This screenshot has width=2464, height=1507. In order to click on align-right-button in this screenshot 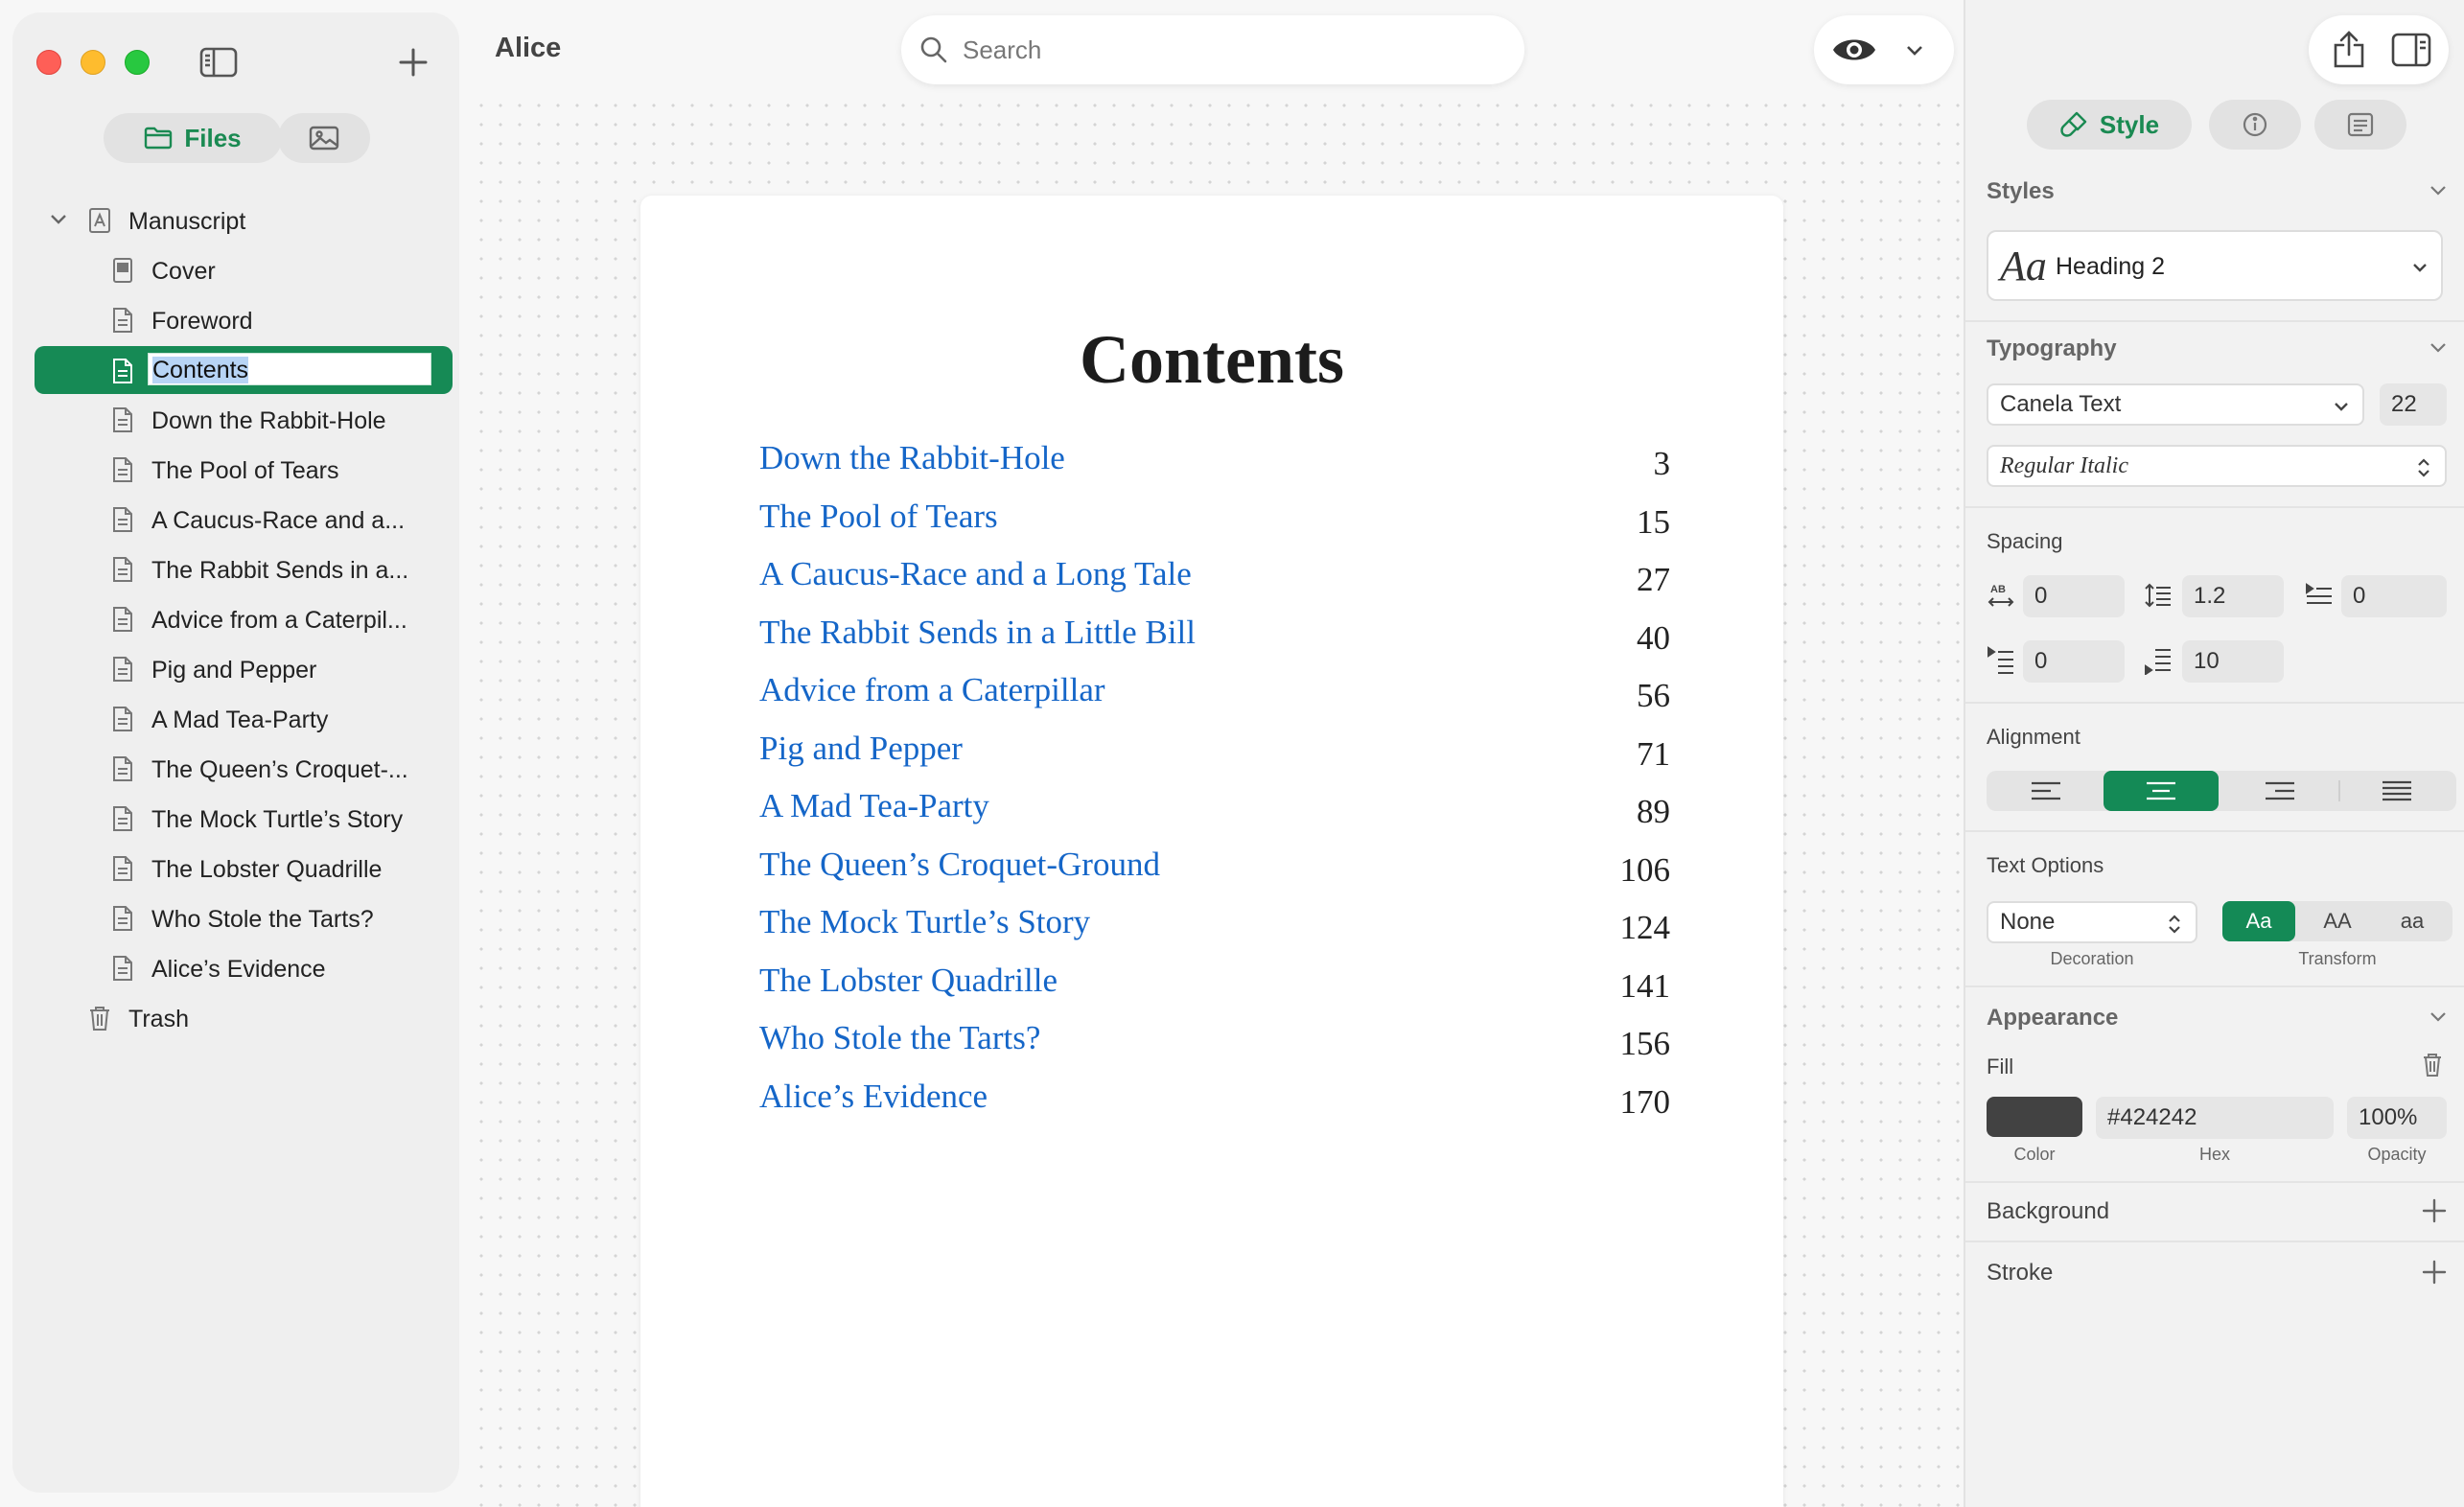, I will do `click(2279, 791)`.